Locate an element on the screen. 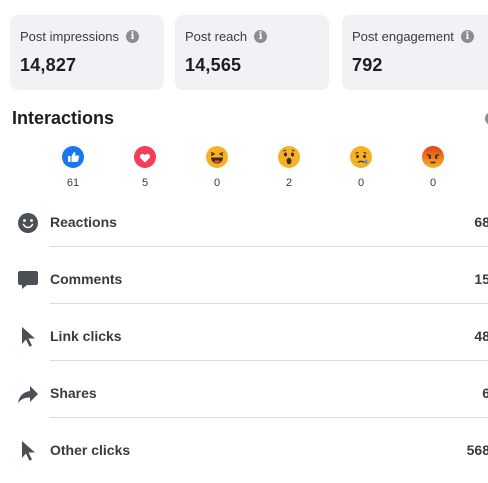 Image resolution: width=488 pixels, height=483 pixels. smiley-icon is located at coordinates (28, 223).